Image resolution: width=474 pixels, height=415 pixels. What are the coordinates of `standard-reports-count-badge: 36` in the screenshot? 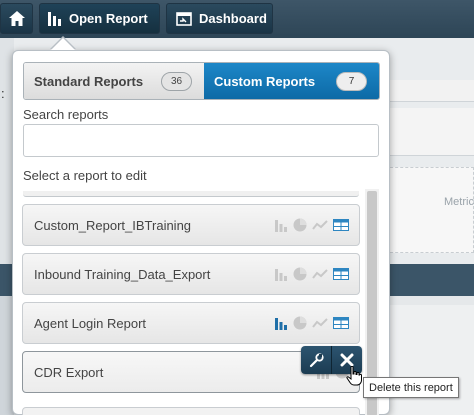 It's located at (176, 81).